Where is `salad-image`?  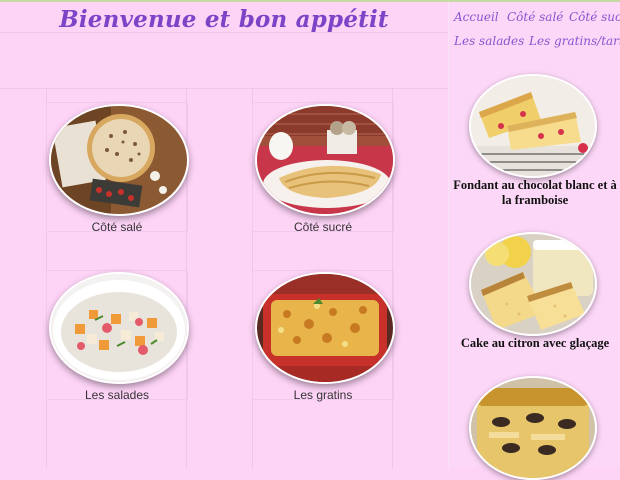
salad-image is located at coordinates (119, 328).